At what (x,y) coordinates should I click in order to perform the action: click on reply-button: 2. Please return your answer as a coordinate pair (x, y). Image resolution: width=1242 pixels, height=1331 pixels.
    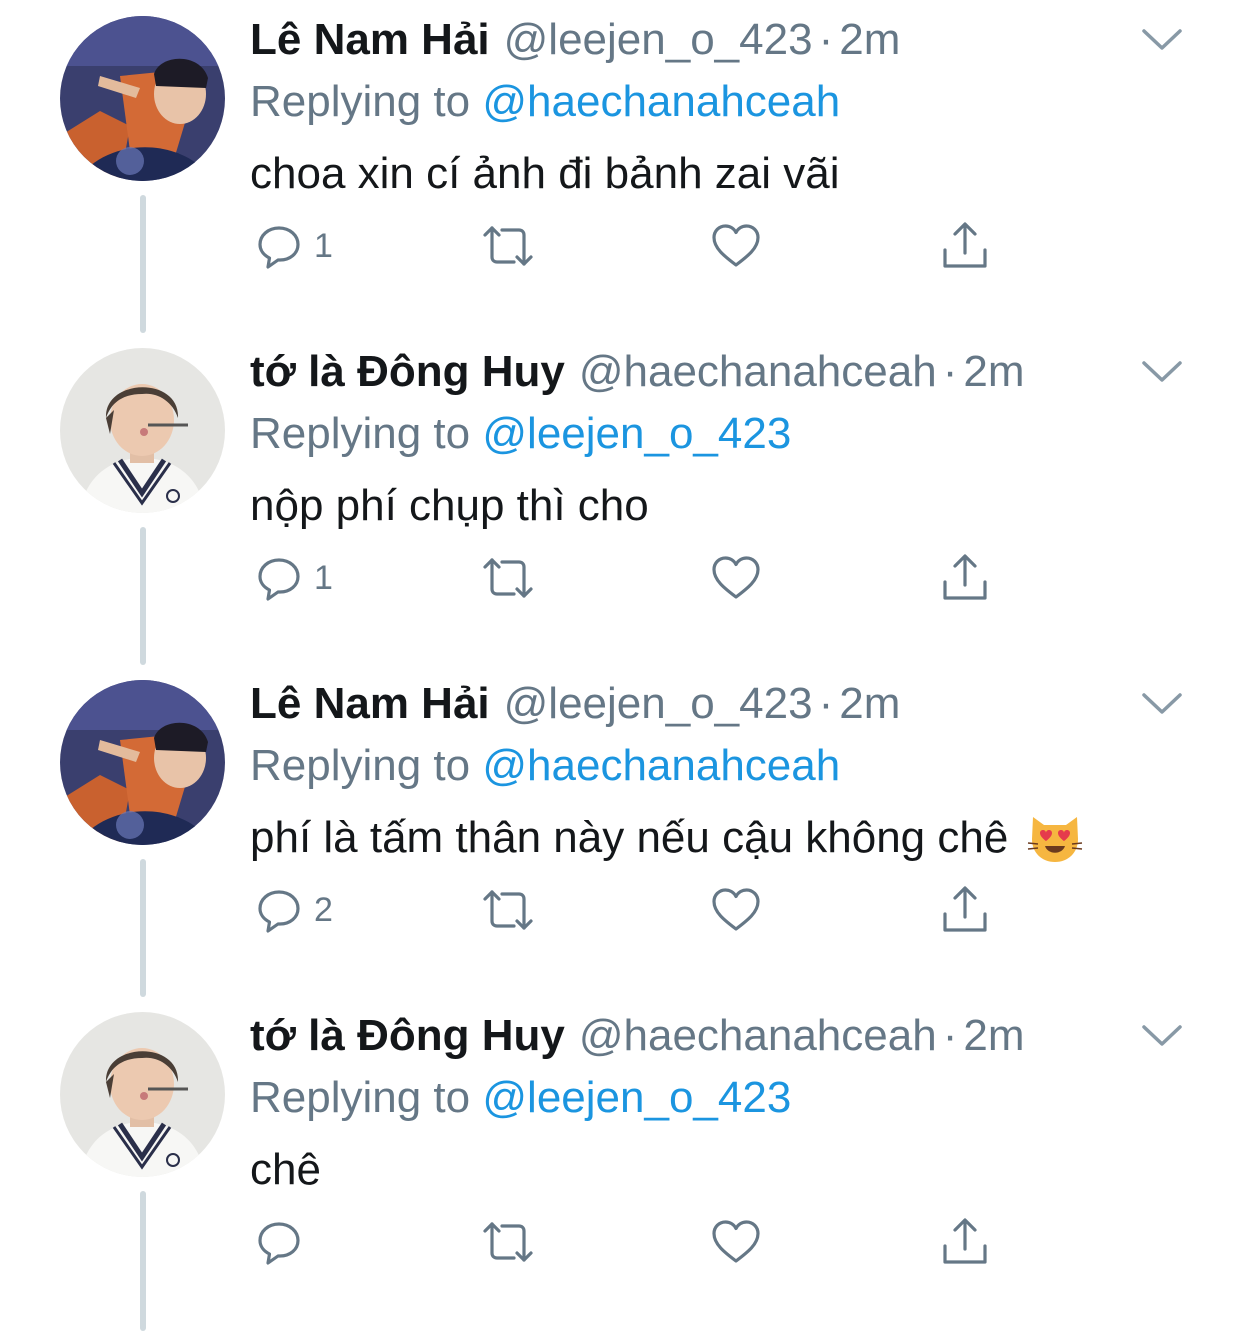
    Looking at the image, I should click on (293, 910).